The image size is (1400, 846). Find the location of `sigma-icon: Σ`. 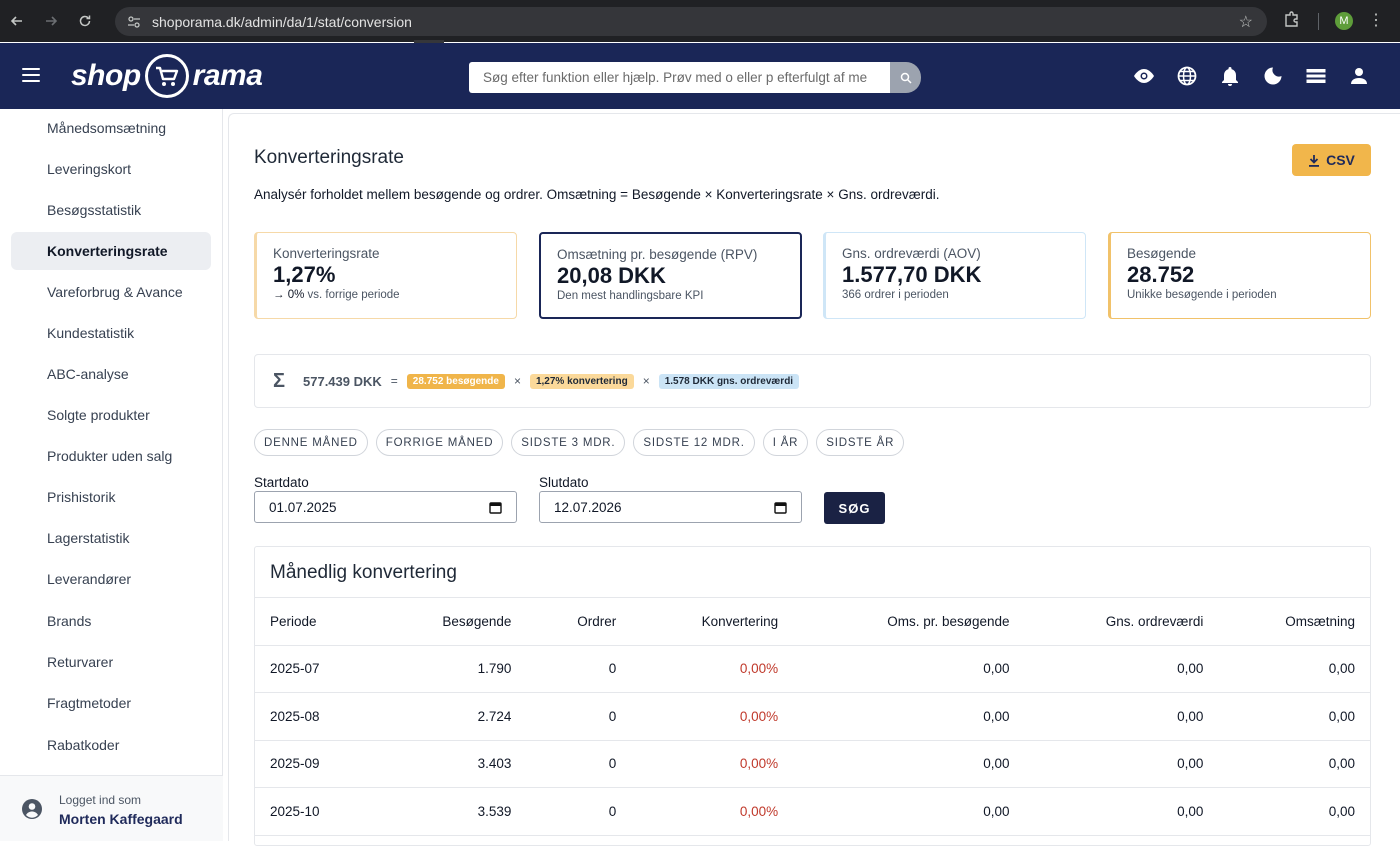

sigma-icon: Σ is located at coordinates (279, 380).